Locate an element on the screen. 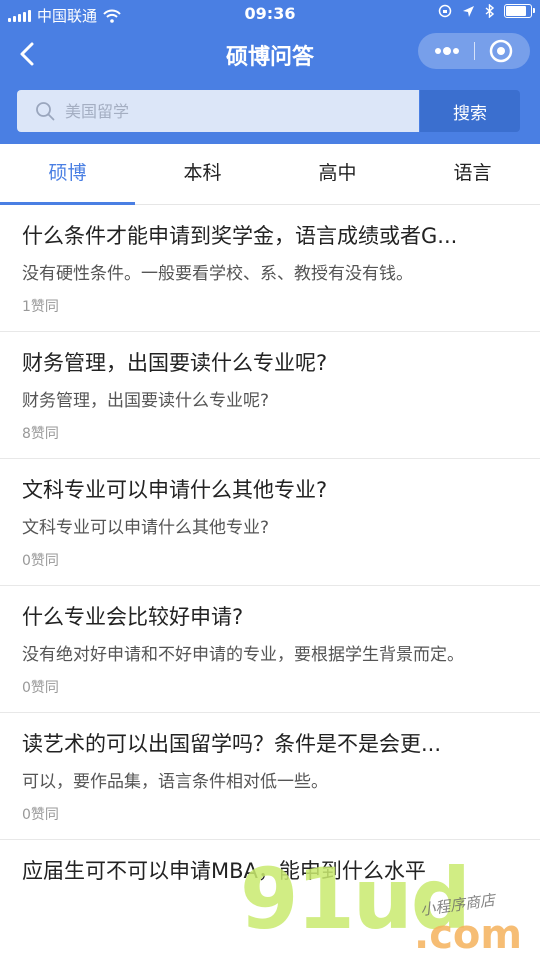 The width and height of the screenshot is (540, 960). question-answer: 财务管理，出国要读什么专业呢? is located at coordinates (146, 401).